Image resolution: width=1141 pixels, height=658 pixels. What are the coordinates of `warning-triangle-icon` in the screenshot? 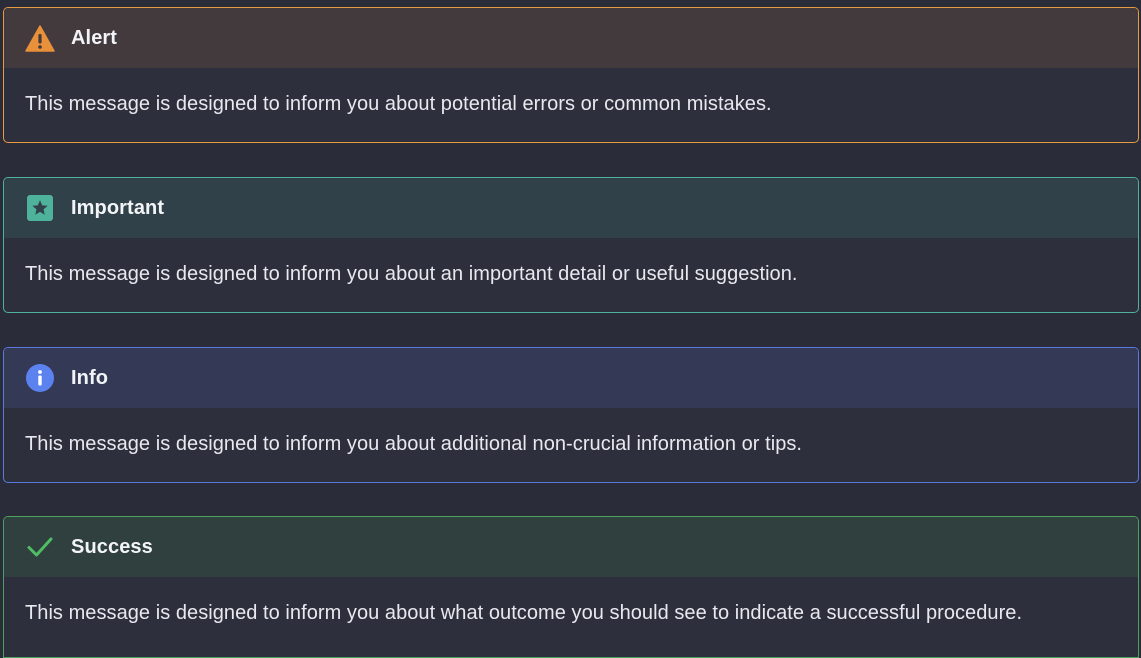 It's located at (40, 38).